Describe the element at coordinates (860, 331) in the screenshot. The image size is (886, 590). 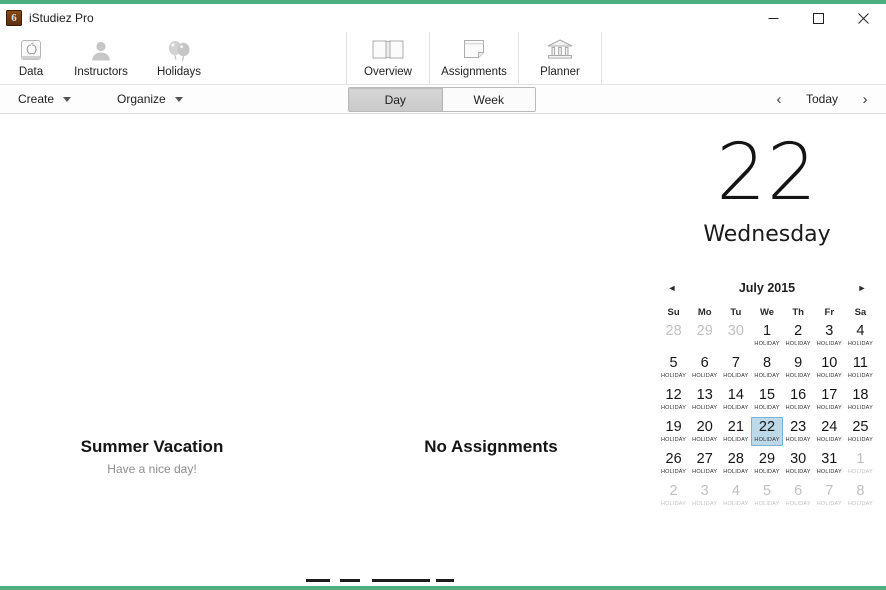
I see `mini-calendar-day-number: 4` at that location.